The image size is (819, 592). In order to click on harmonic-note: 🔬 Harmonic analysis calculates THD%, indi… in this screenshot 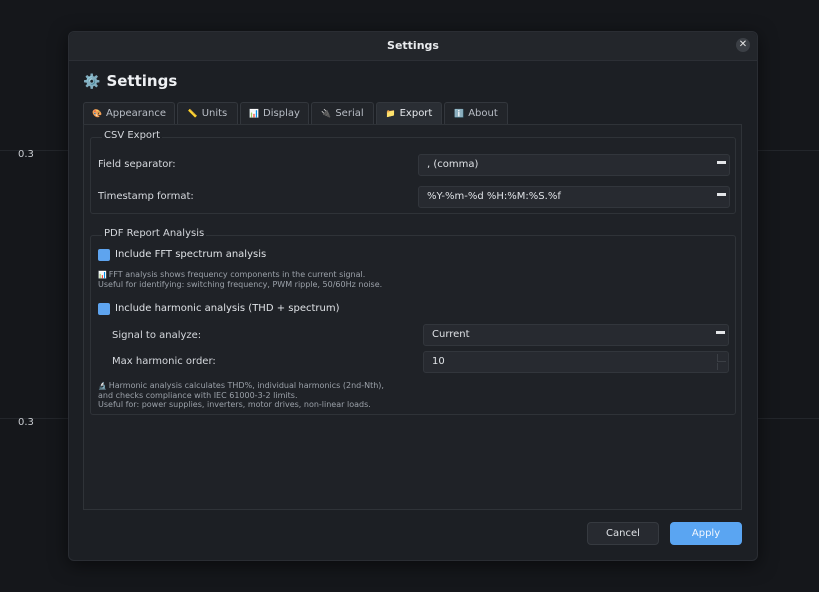, I will do `click(241, 395)`.